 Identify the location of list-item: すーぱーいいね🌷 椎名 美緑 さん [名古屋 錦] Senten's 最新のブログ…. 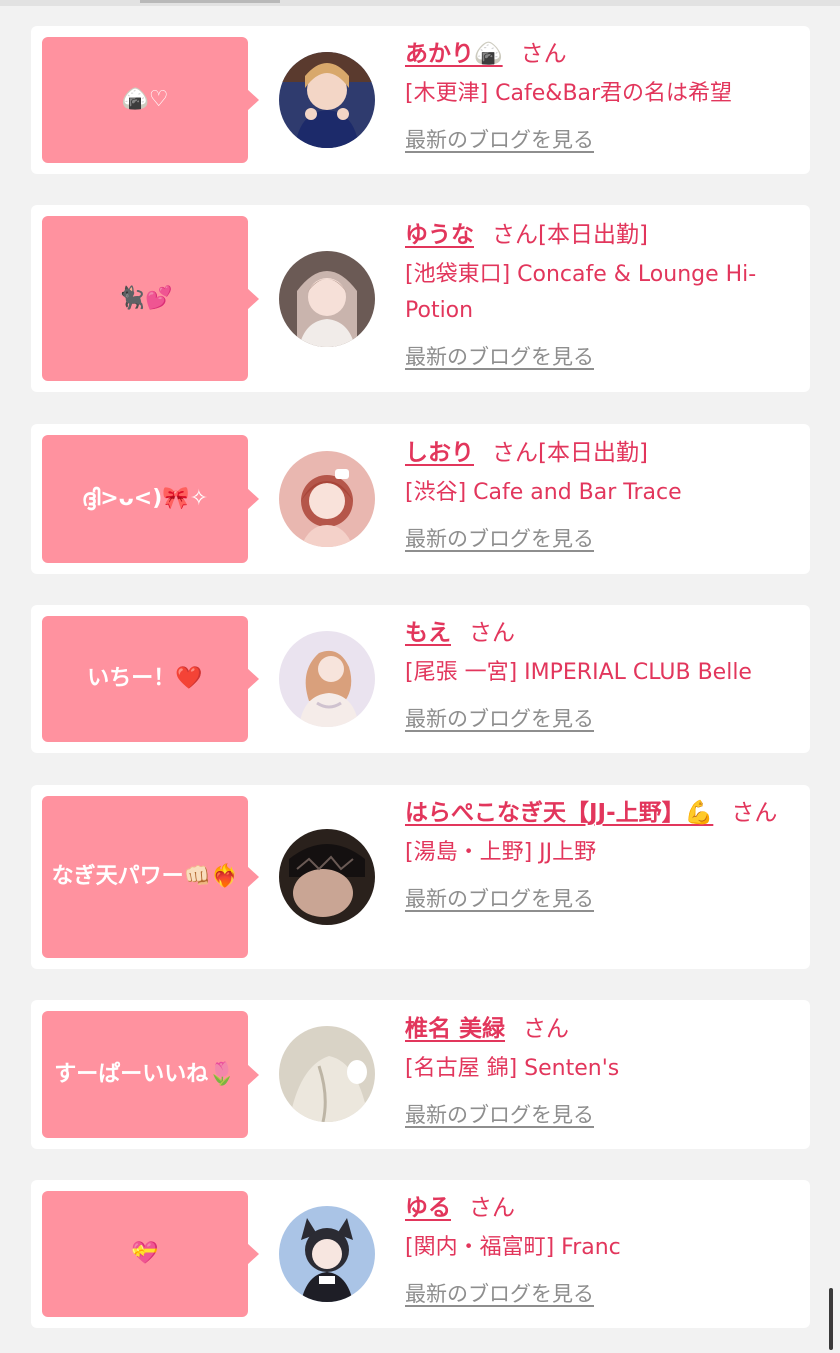
(420, 1074).